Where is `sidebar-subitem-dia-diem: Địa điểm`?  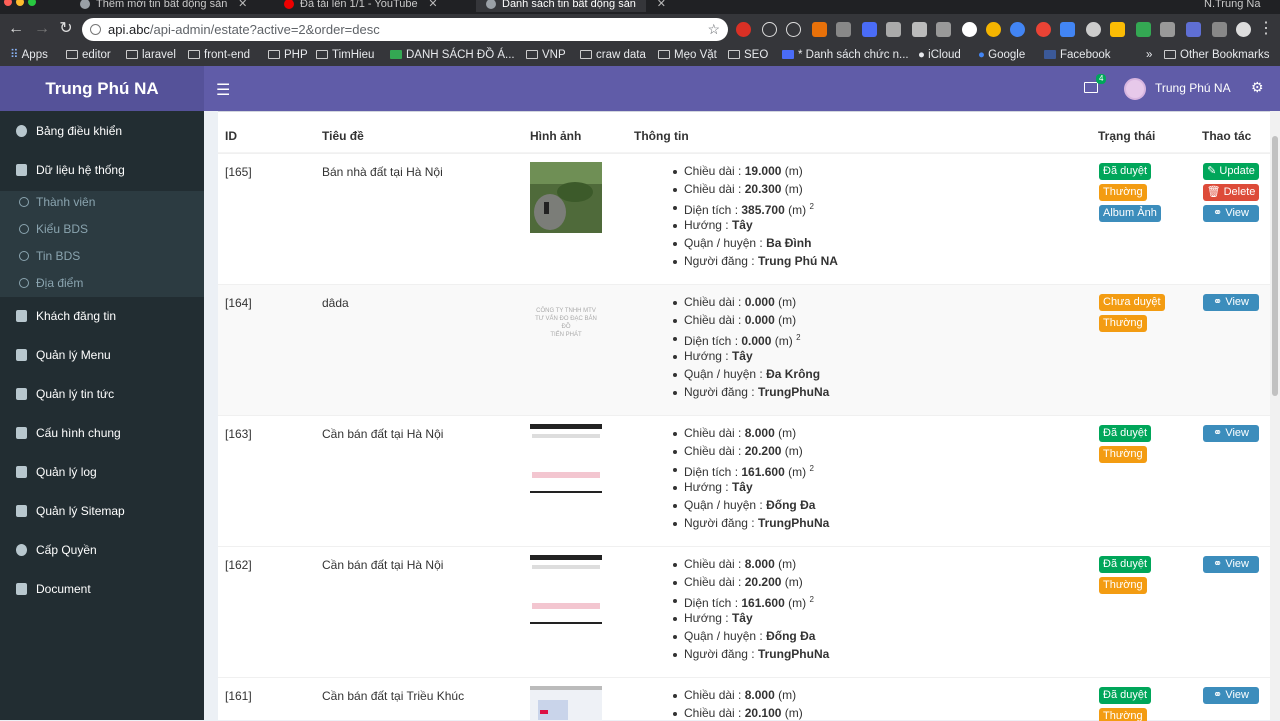 sidebar-subitem-dia-diem: Địa điểm is located at coordinates (102, 283).